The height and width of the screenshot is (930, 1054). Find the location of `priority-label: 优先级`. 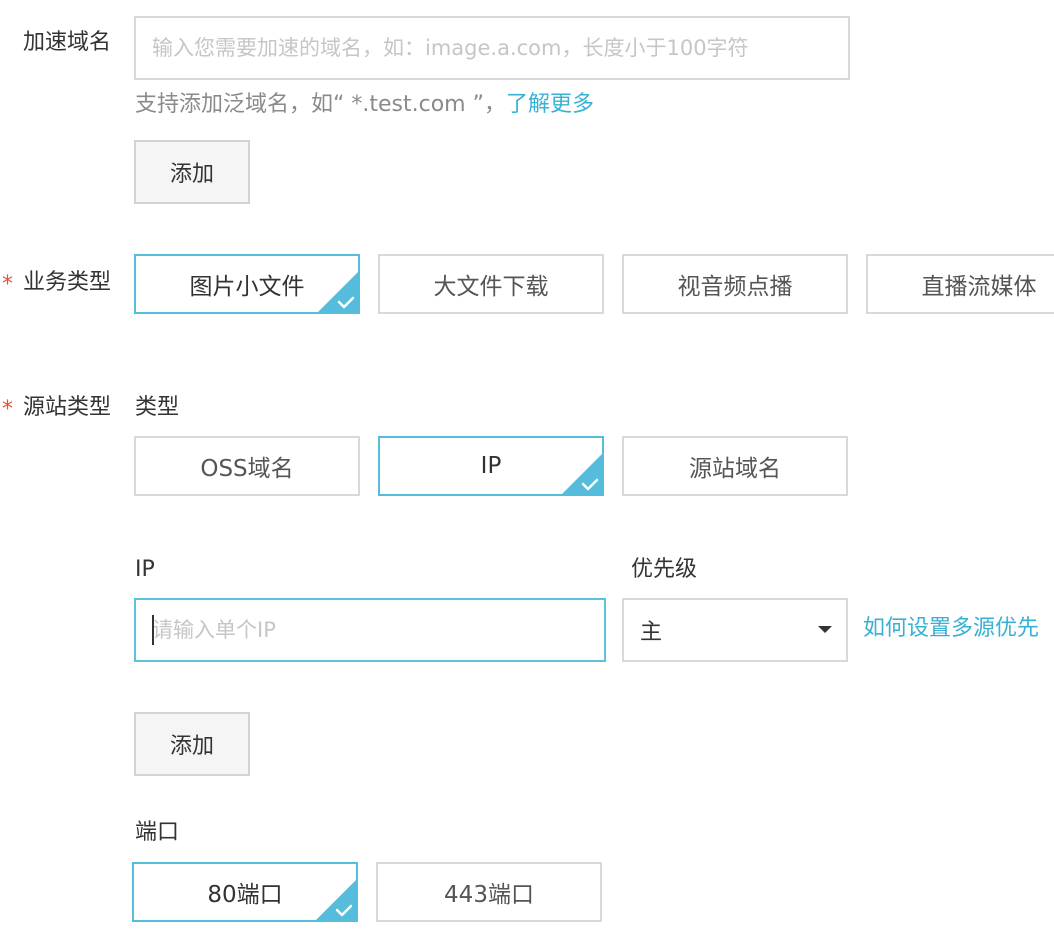

priority-label: 优先级 is located at coordinates (664, 569).